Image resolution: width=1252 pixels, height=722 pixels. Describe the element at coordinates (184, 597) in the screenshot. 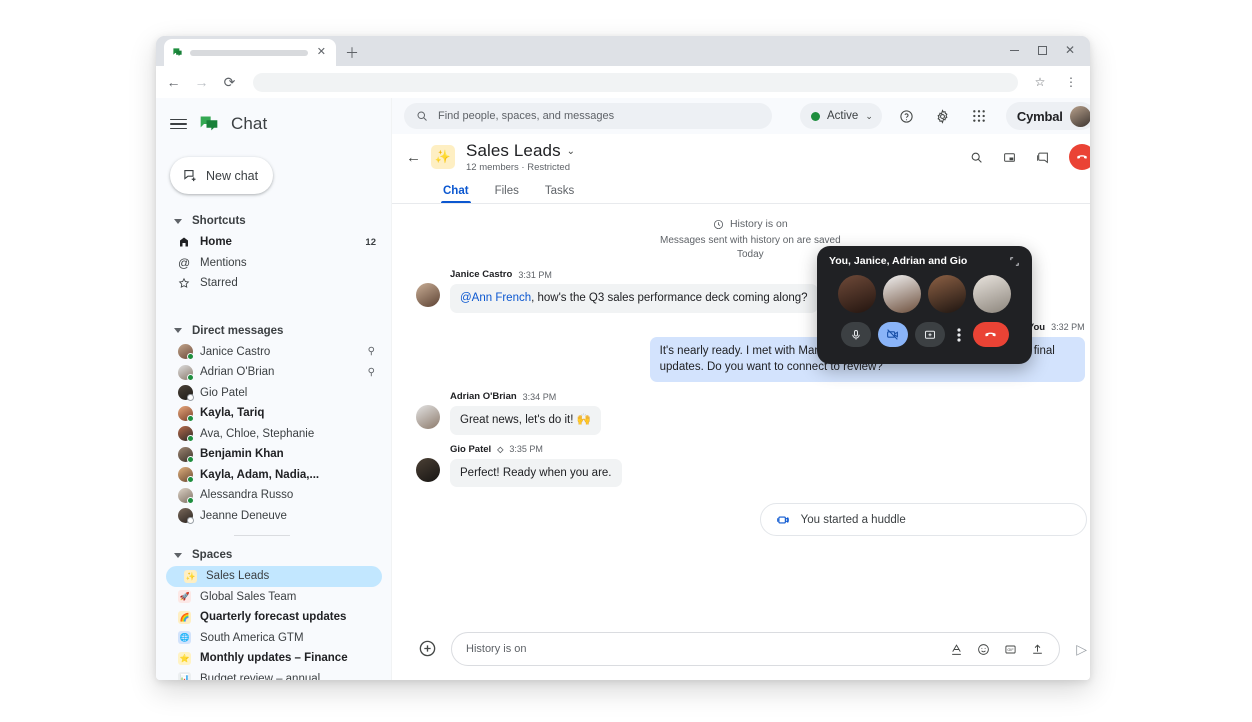

I see `space-icon: 🚀` at that location.